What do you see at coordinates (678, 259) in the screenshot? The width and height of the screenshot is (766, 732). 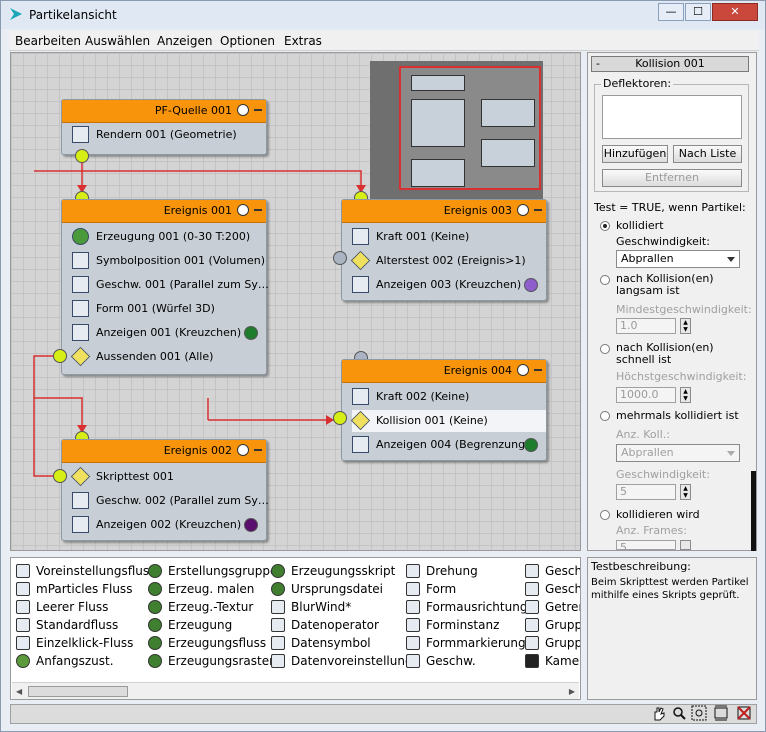 I see `speed-dropdown: Abprallen` at bounding box center [678, 259].